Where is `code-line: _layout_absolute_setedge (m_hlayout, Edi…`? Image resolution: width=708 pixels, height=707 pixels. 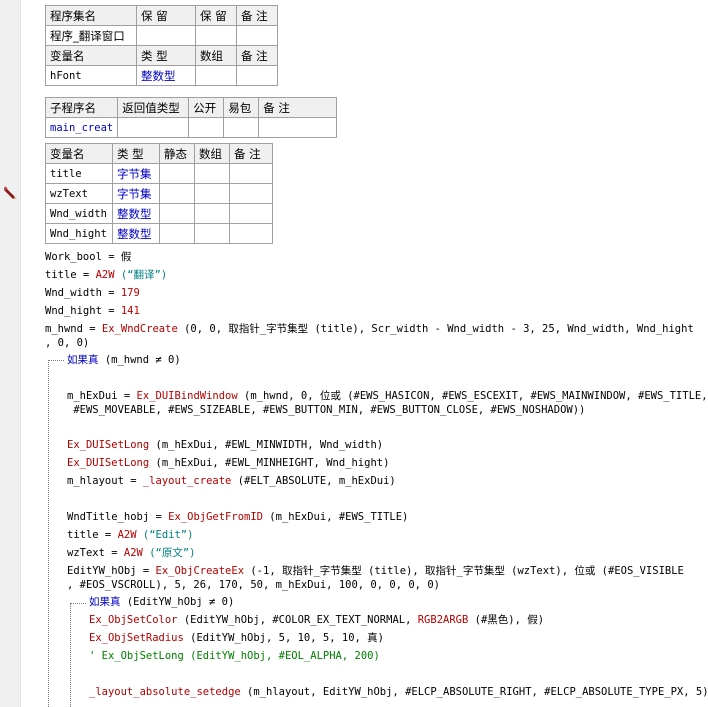 code-line: _layout_absolute_setedge (m_hlayout, Edi… is located at coordinates (398, 692).